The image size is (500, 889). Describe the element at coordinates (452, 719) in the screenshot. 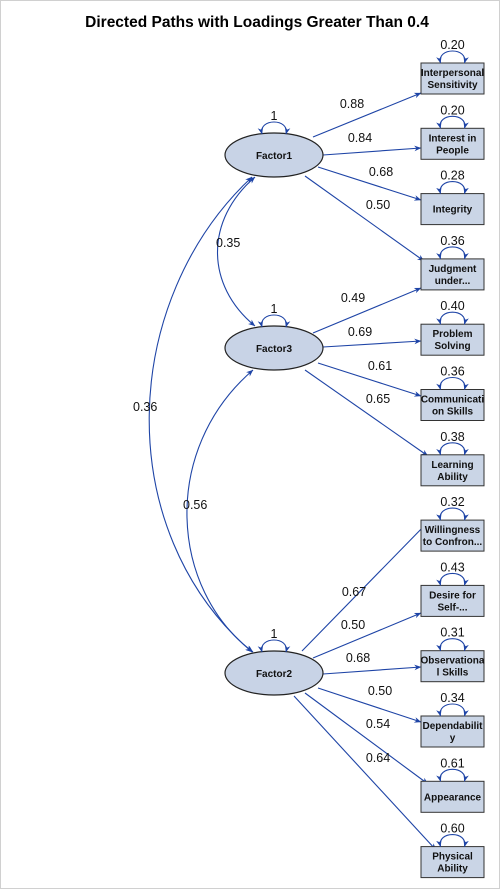

I see `indicator-node: Dependability 0.34` at that location.